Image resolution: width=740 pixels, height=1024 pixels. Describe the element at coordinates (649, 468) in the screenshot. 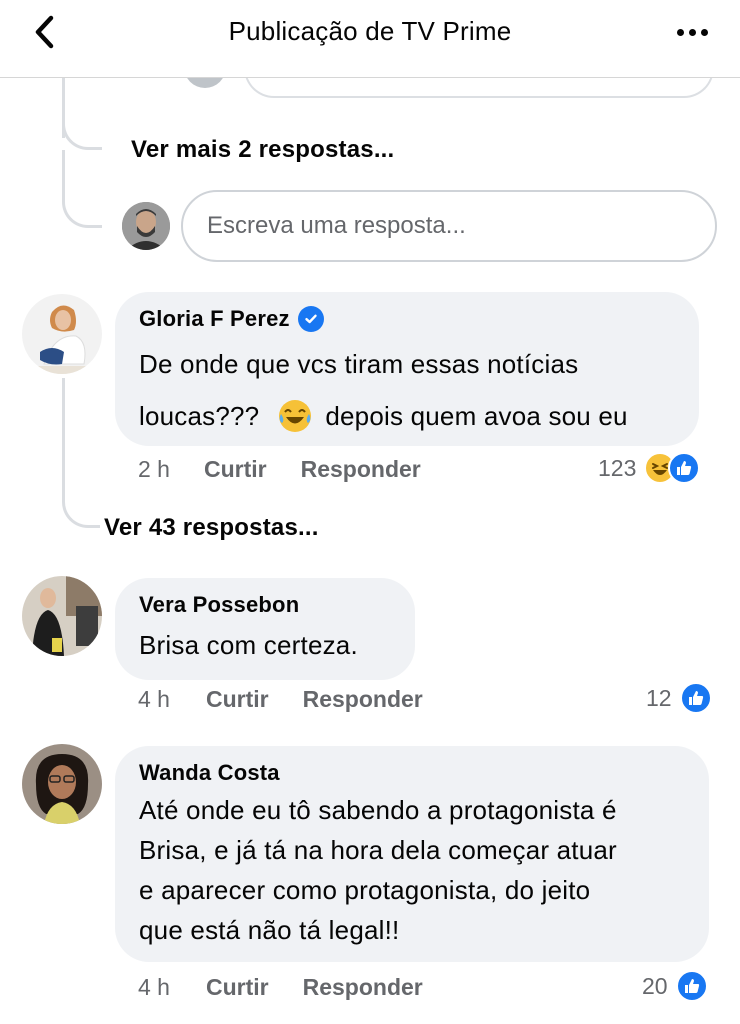

I see `reaction-summary: 123` at that location.